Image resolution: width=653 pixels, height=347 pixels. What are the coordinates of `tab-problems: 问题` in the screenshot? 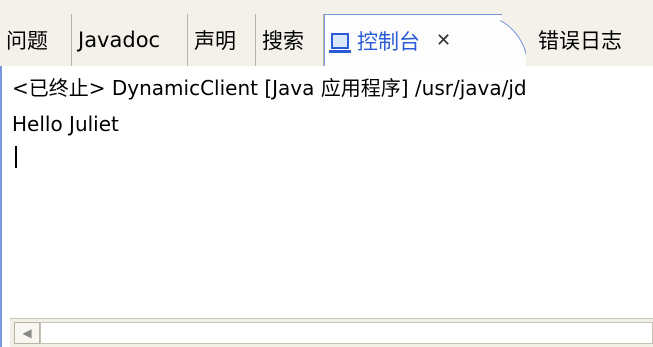 It's located at (36, 40).